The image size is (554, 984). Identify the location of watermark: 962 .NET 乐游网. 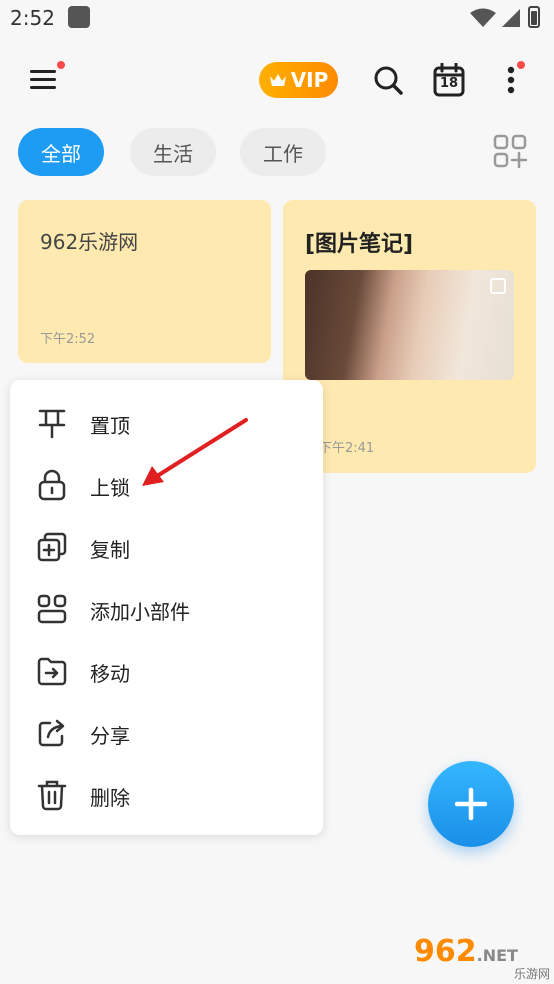
(482, 959).